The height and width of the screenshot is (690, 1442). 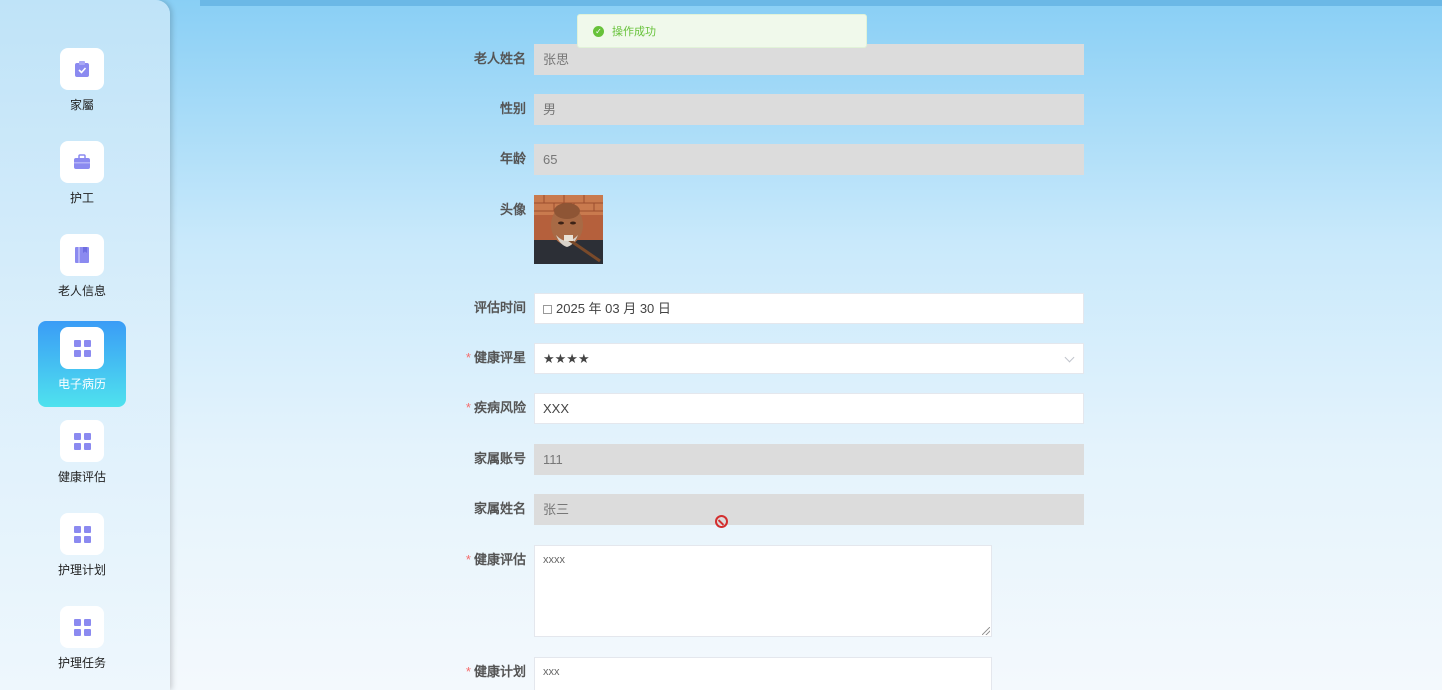 I want to click on not-allowed-cursor-icon, so click(x=721, y=521).